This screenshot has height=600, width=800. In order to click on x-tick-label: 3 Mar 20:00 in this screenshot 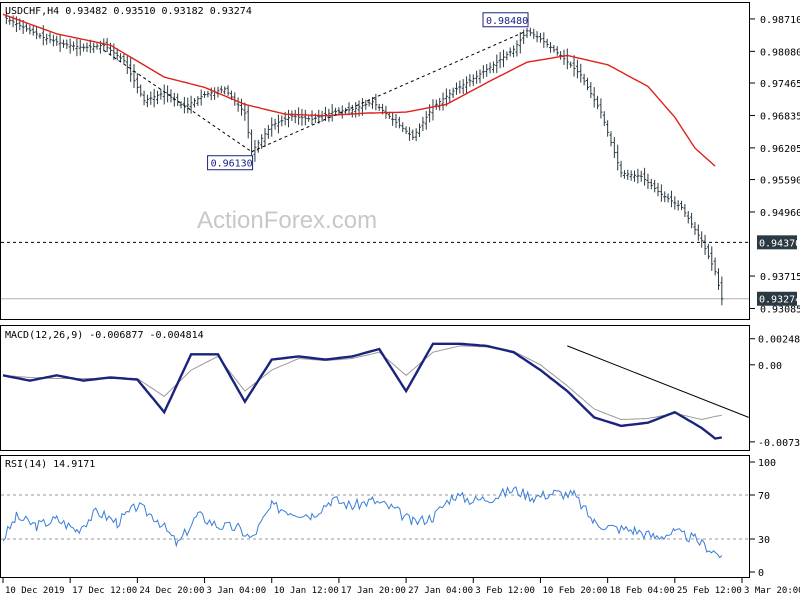, I will do `click(772, 591)`.